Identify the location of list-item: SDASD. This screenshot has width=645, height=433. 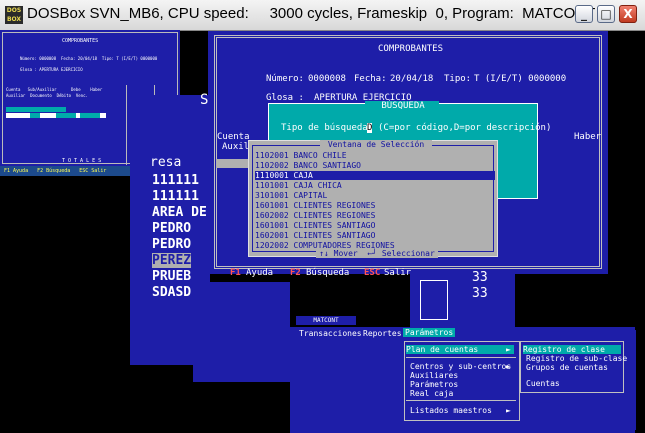
(171, 292).